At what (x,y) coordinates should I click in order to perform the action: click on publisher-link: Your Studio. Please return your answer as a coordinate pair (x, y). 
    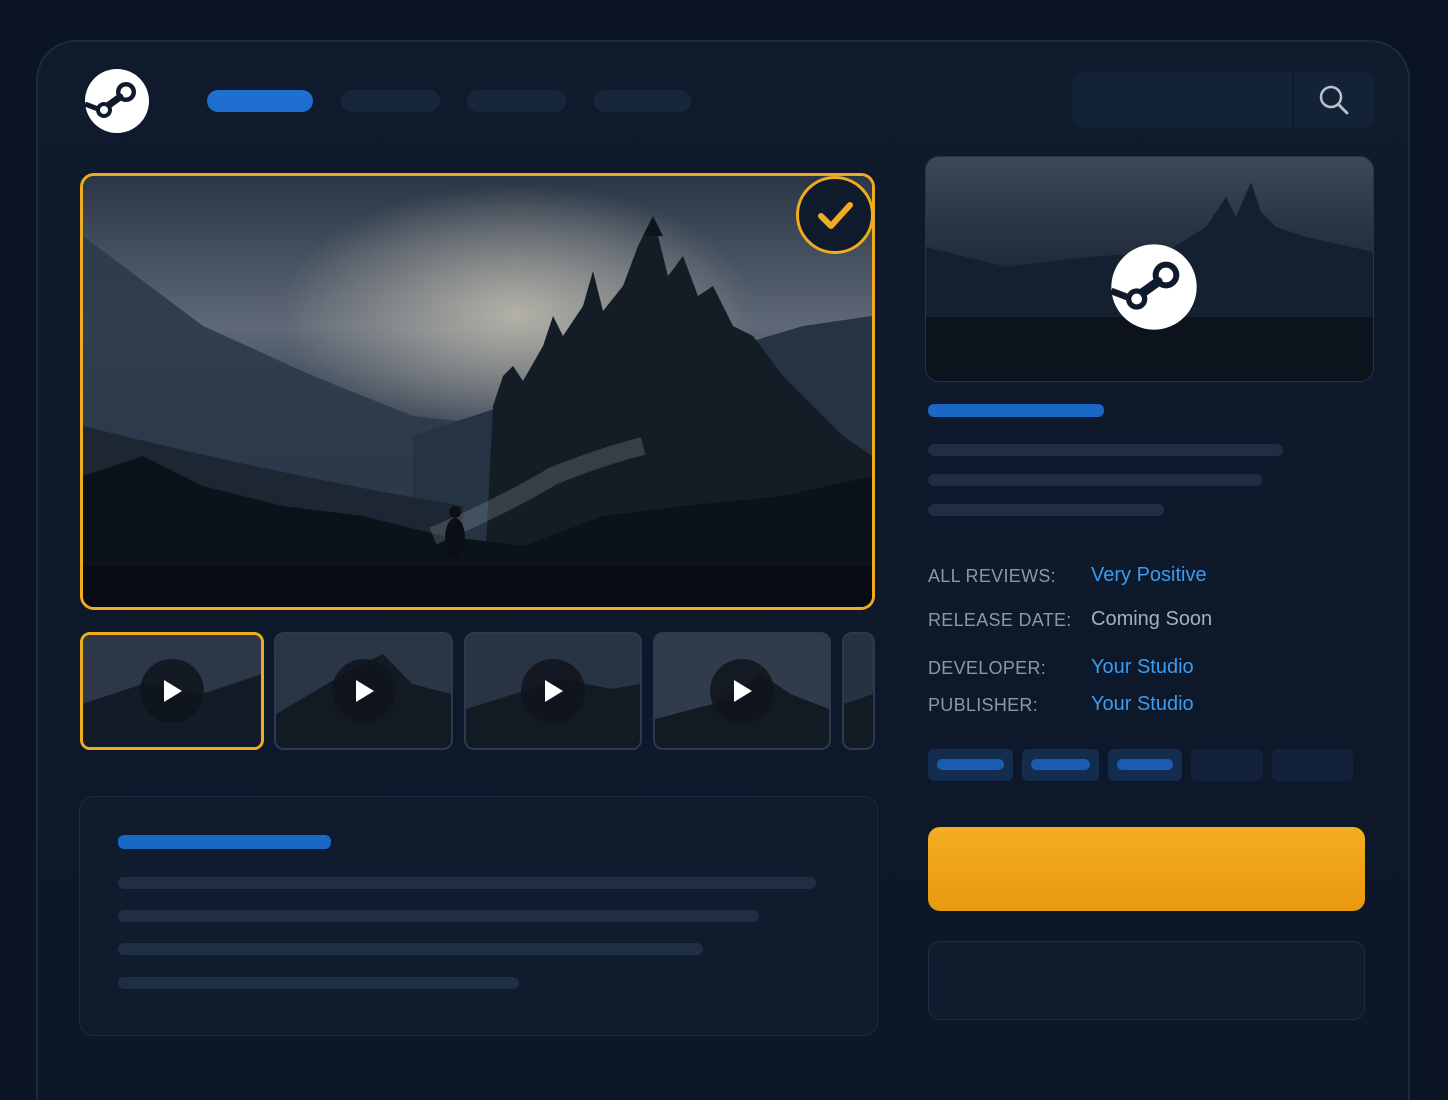
    Looking at the image, I should click on (1142, 704).